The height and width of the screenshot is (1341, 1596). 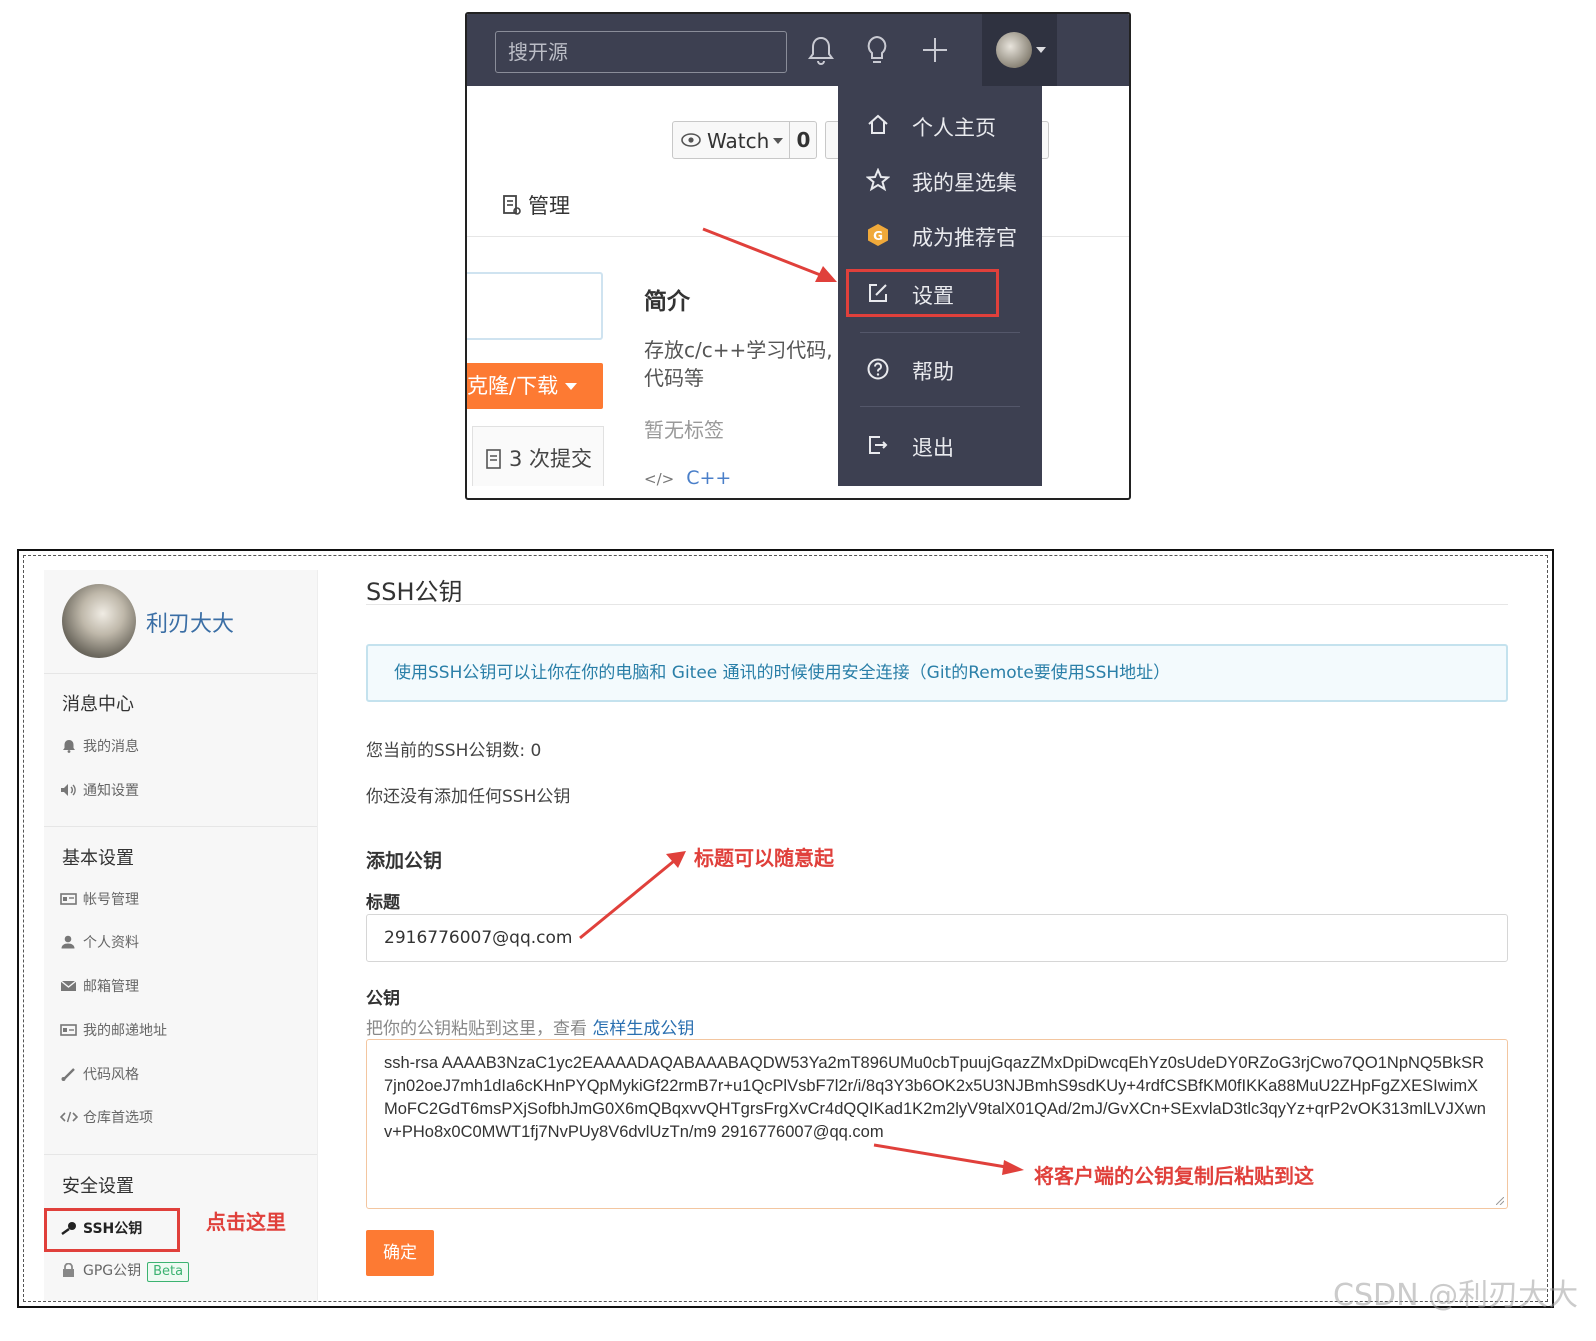 I want to click on menu-label: 个人主页, so click(x=954, y=128).